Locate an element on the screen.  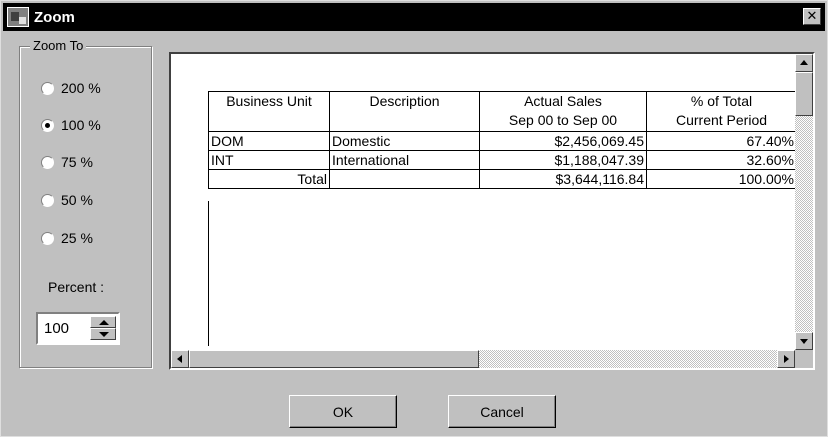
percent-label: Percent : is located at coordinates (76, 287).